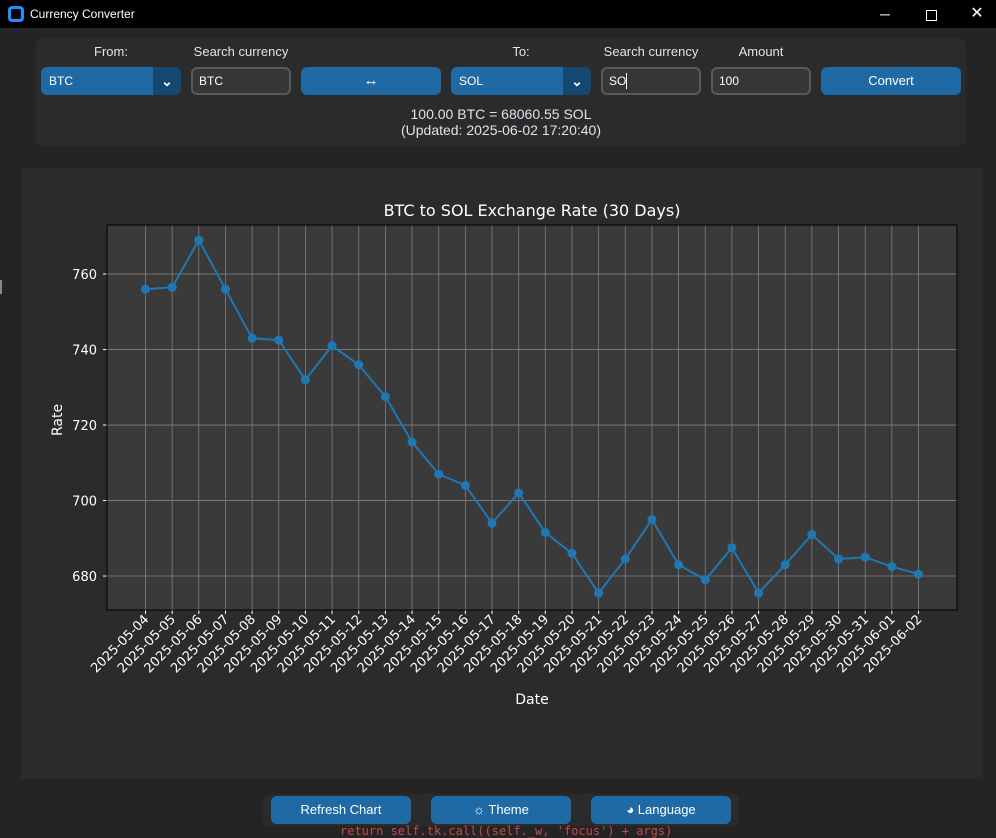 The width and height of the screenshot is (996, 838). Describe the element at coordinates (211, 81) in the screenshot. I see `from-search-value: BTC` at that location.